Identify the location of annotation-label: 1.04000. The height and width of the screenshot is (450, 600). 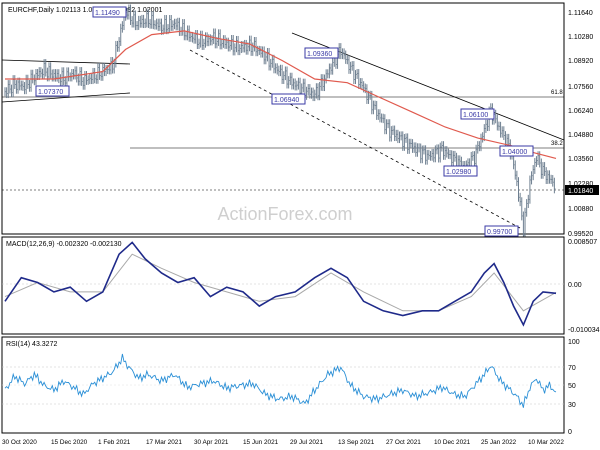
(514, 152).